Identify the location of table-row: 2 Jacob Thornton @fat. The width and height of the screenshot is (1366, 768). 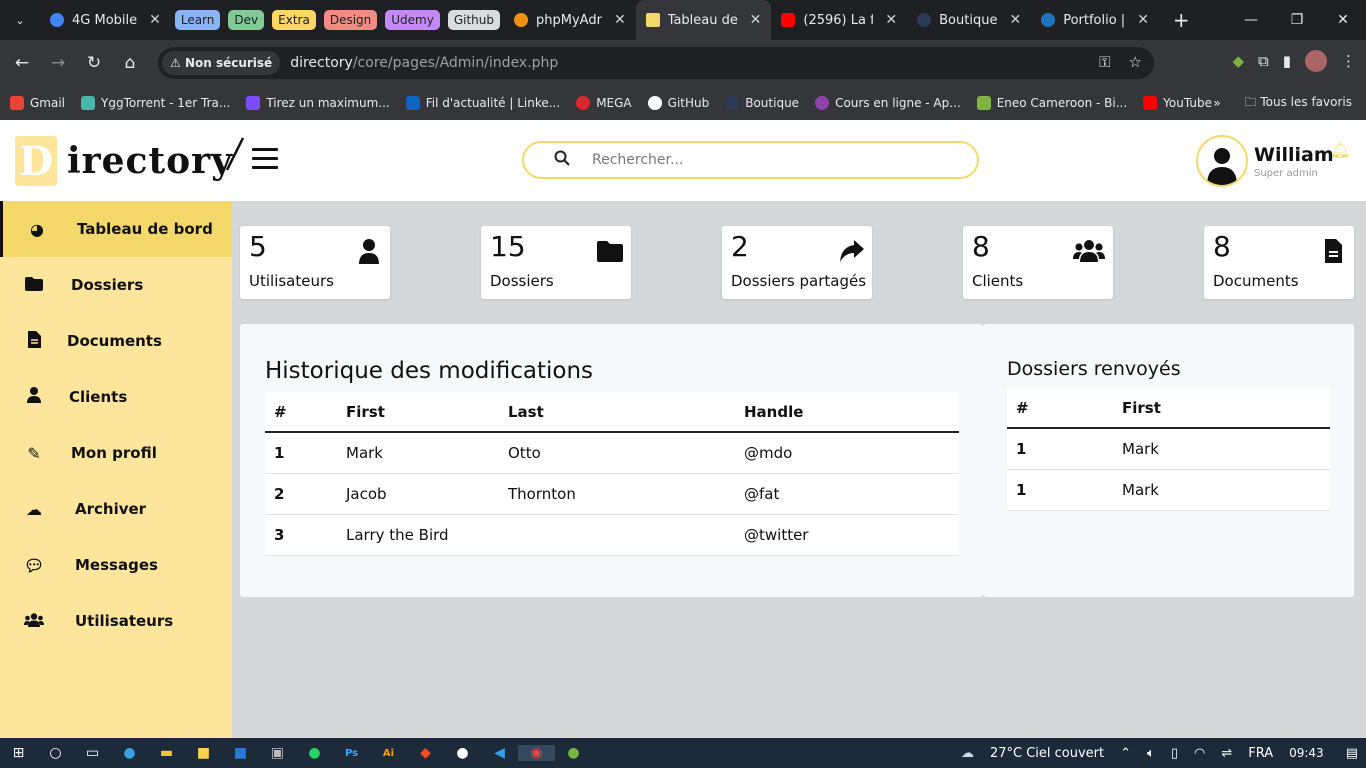
(612, 494).